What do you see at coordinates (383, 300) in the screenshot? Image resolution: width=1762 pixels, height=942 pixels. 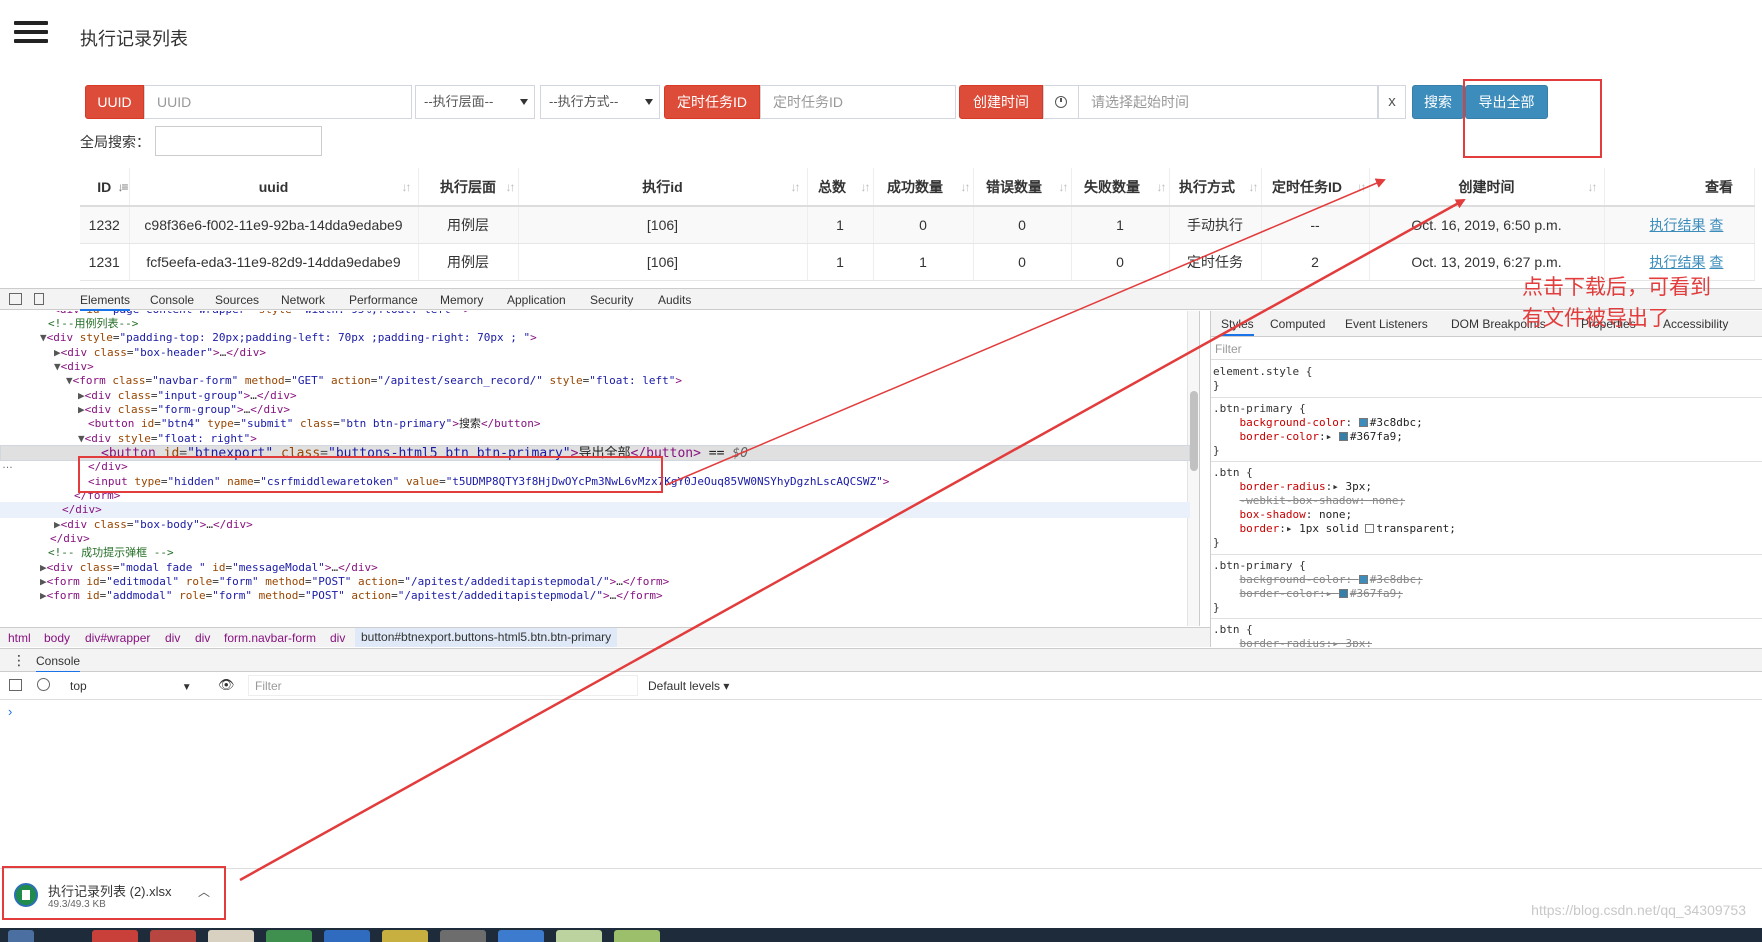 I see `tab-performance: Performance` at bounding box center [383, 300].